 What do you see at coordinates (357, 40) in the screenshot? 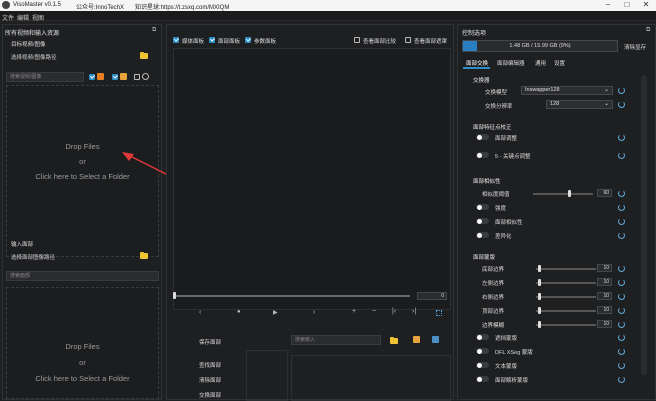
I see `face-compare-checkbox` at bounding box center [357, 40].